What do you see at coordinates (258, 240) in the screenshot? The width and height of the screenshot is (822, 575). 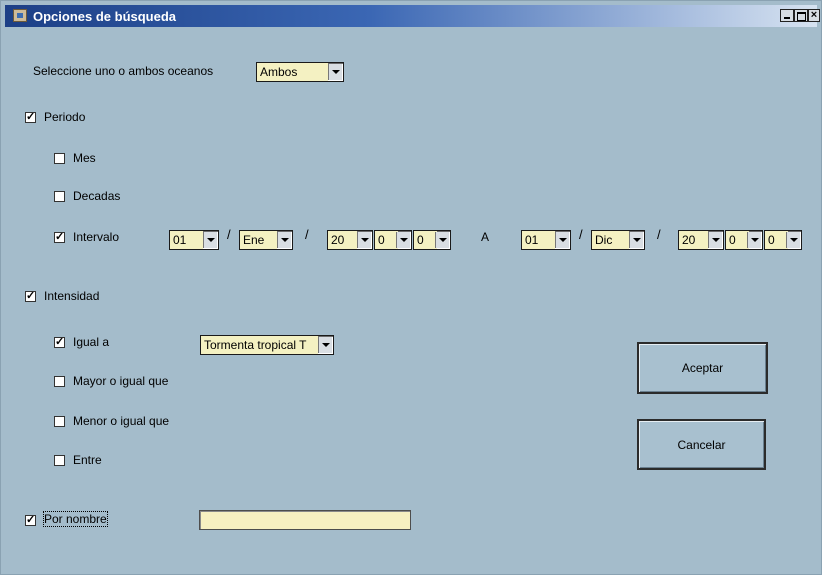 I see `from-month-value: Ene` at bounding box center [258, 240].